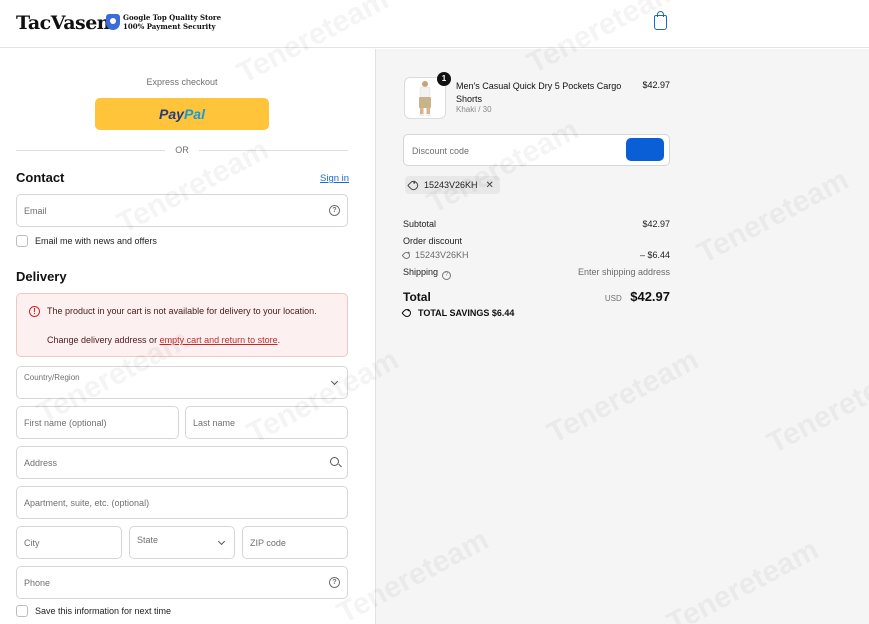 This screenshot has width=869, height=624. Describe the element at coordinates (182, 502) in the screenshot. I see `apartment-field: Apartment, suite, etc. (optional)` at that location.